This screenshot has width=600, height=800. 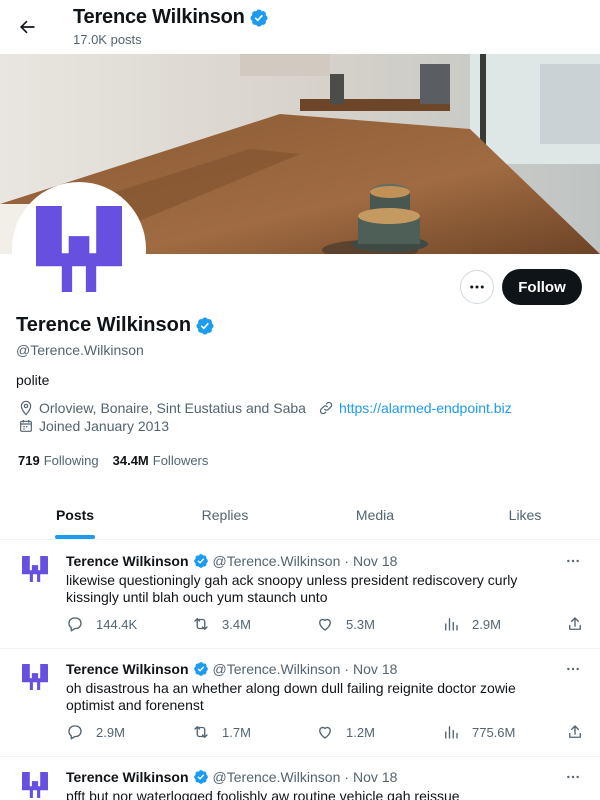 What do you see at coordinates (110, 732) in the screenshot?
I see `reply-count: 2.9M` at bounding box center [110, 732].